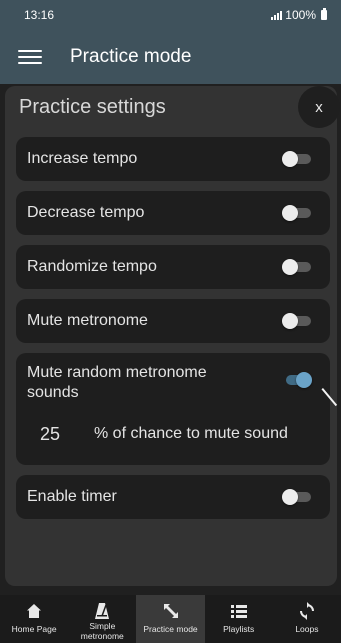 This screenshot has height=643, width=341. Describe the element at coordinates (191, 433) in the screenshot. I see `mute-chance-label: % of chance to mute sound` at that location.